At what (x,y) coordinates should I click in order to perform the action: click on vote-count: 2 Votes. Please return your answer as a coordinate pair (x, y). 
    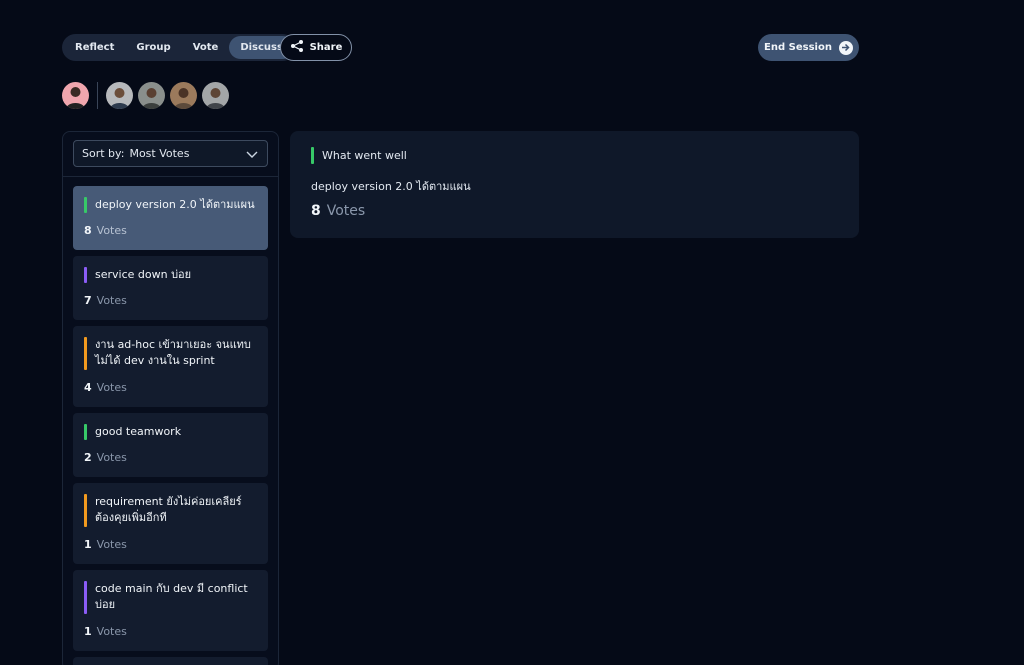
    Looking at the image, I should click on (105, 457).